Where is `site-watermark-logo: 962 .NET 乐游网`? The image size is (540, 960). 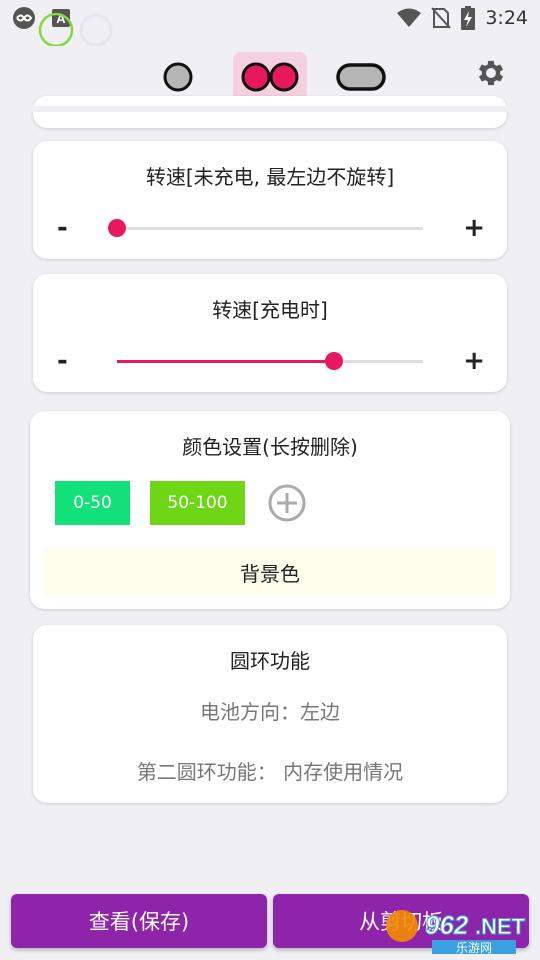
site-watermark-logo: 962 .NET 乐游网 is located at coordinates (456, 932).